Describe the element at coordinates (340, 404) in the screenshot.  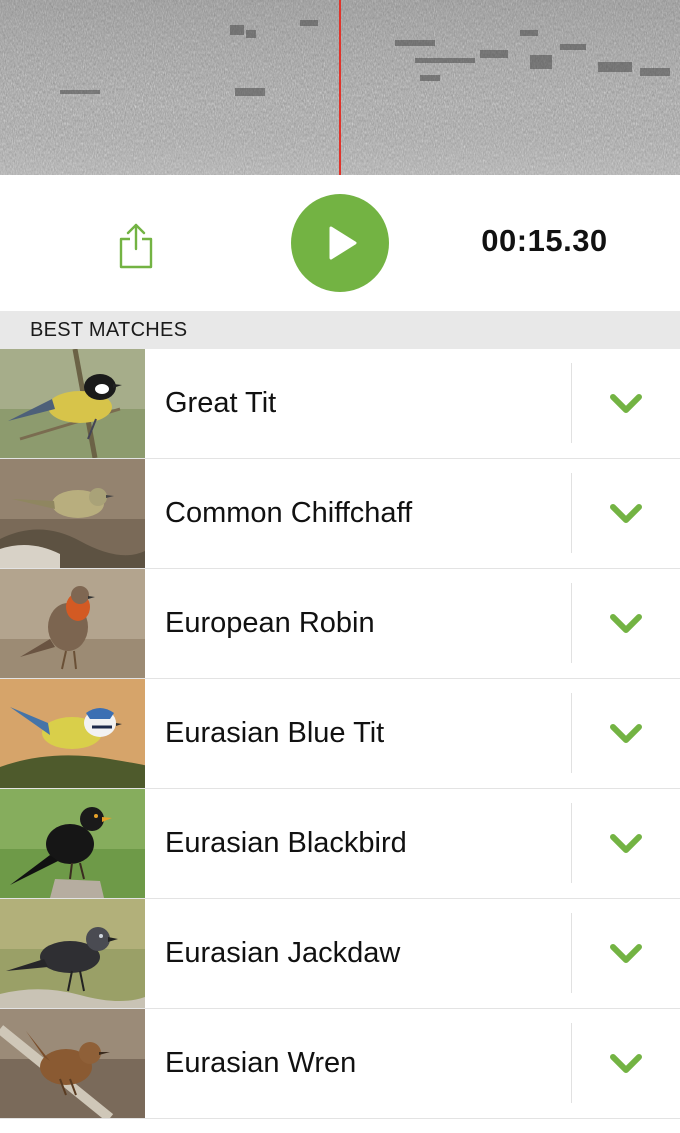
I see `match-row-great-tit: Great Tit` at that location.